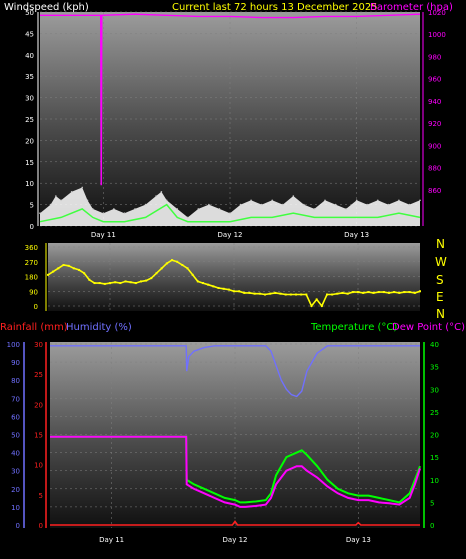  I want to click on humidity-y-tick-label: 50, so click(15, 436).